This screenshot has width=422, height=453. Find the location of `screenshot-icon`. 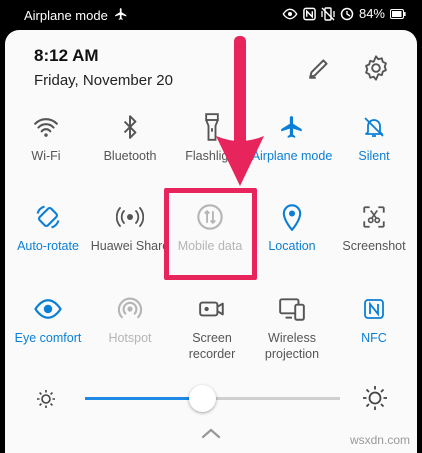

screenshot-icon is located at coordinates (374, 217).